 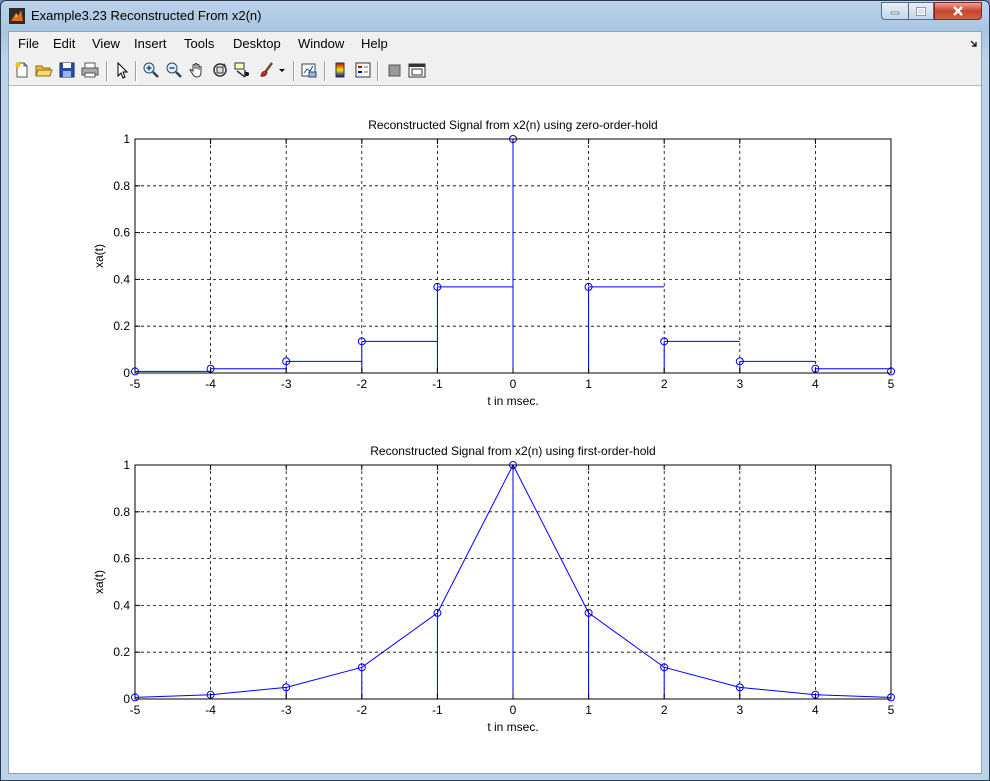 What do you see at coordinates (243, 70) in the screenshot?
I see `data-cursor-icon` at bounding box center [243, 70].